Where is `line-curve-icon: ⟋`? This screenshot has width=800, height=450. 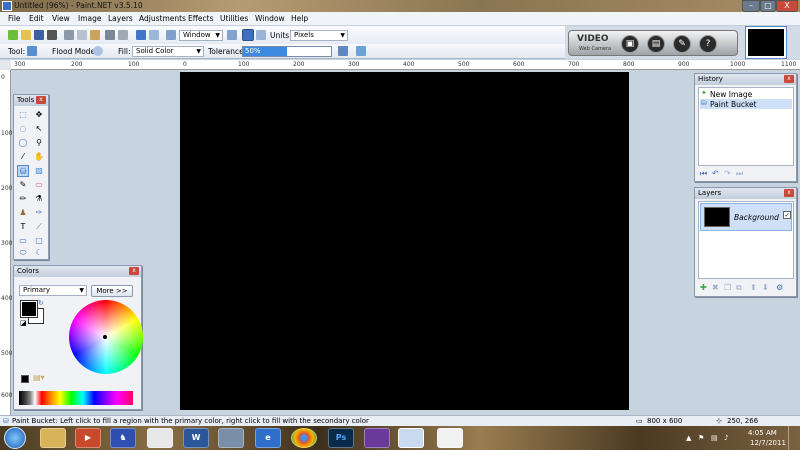
line-curve-icon: ⟋ is located at coordinates (39, 227).